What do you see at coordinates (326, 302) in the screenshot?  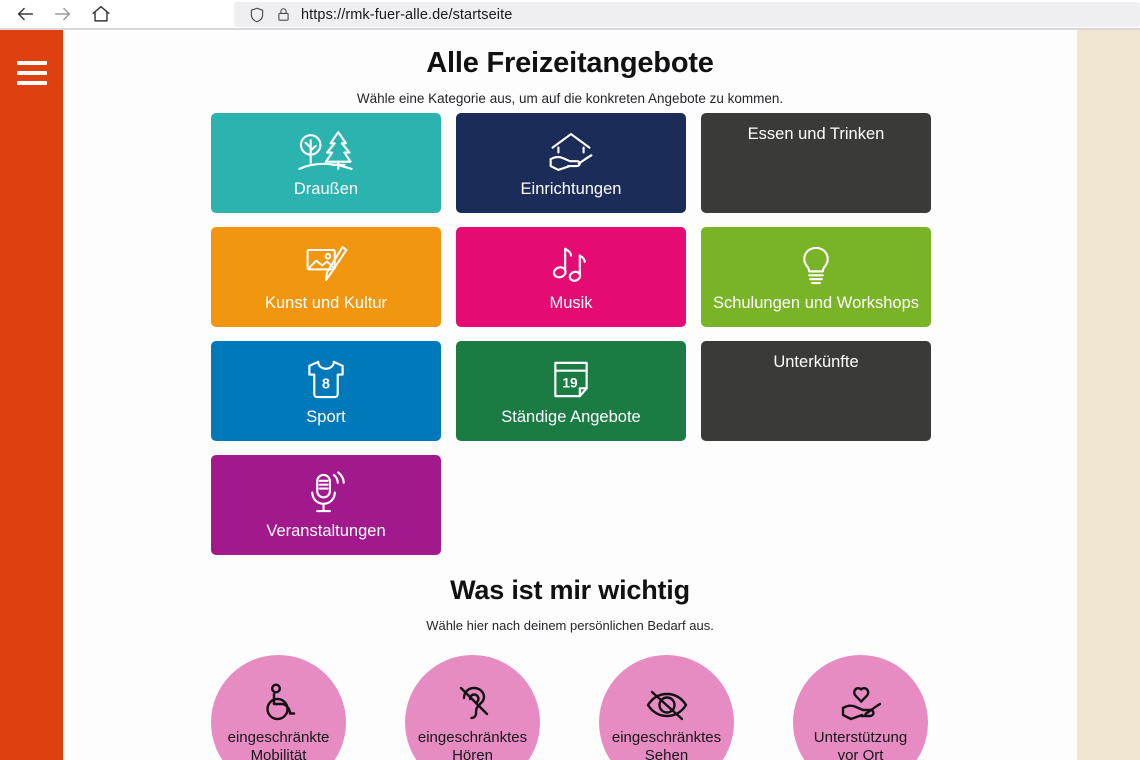 I see `category-label: Kunst und Kultur` at bounding box center [326, 302].